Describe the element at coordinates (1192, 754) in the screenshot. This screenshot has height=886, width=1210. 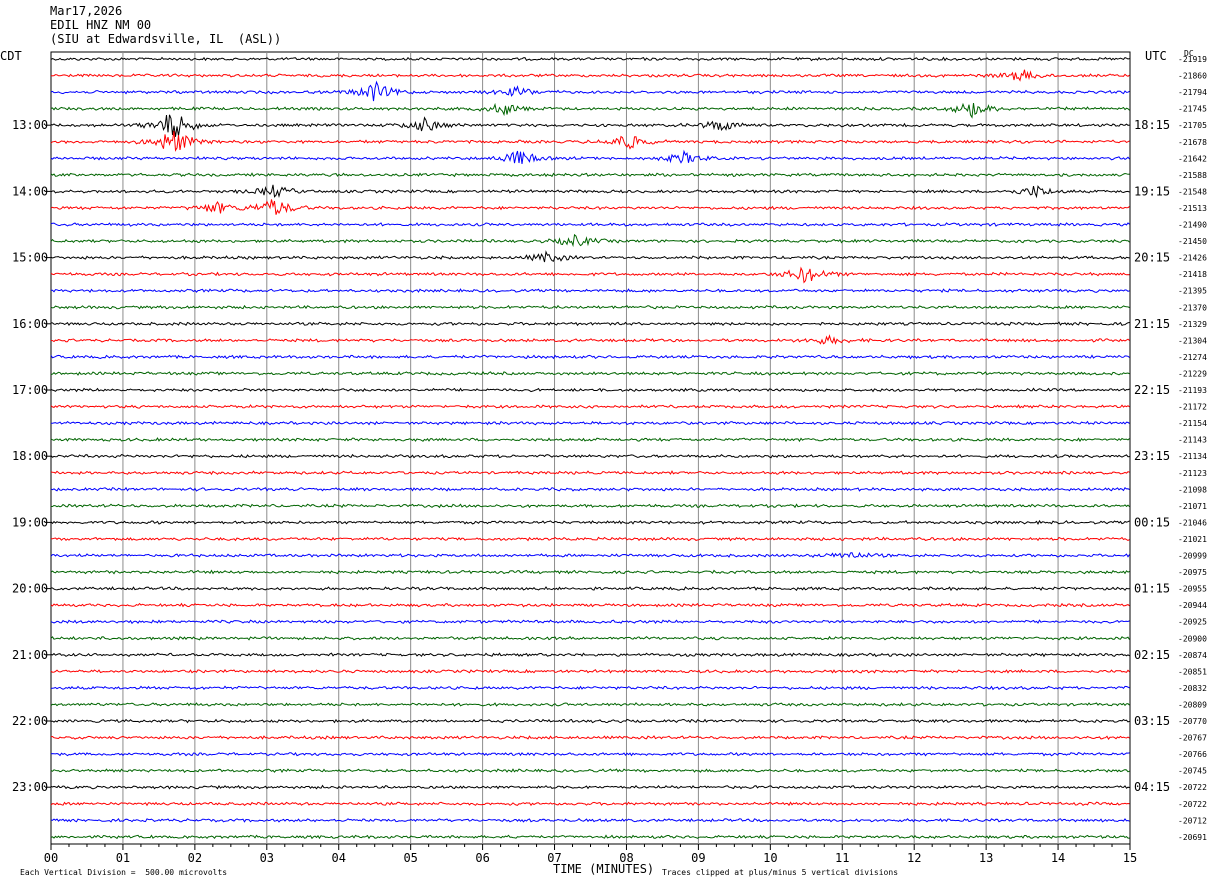
I see `dc-offset-label: -20766` at that location.